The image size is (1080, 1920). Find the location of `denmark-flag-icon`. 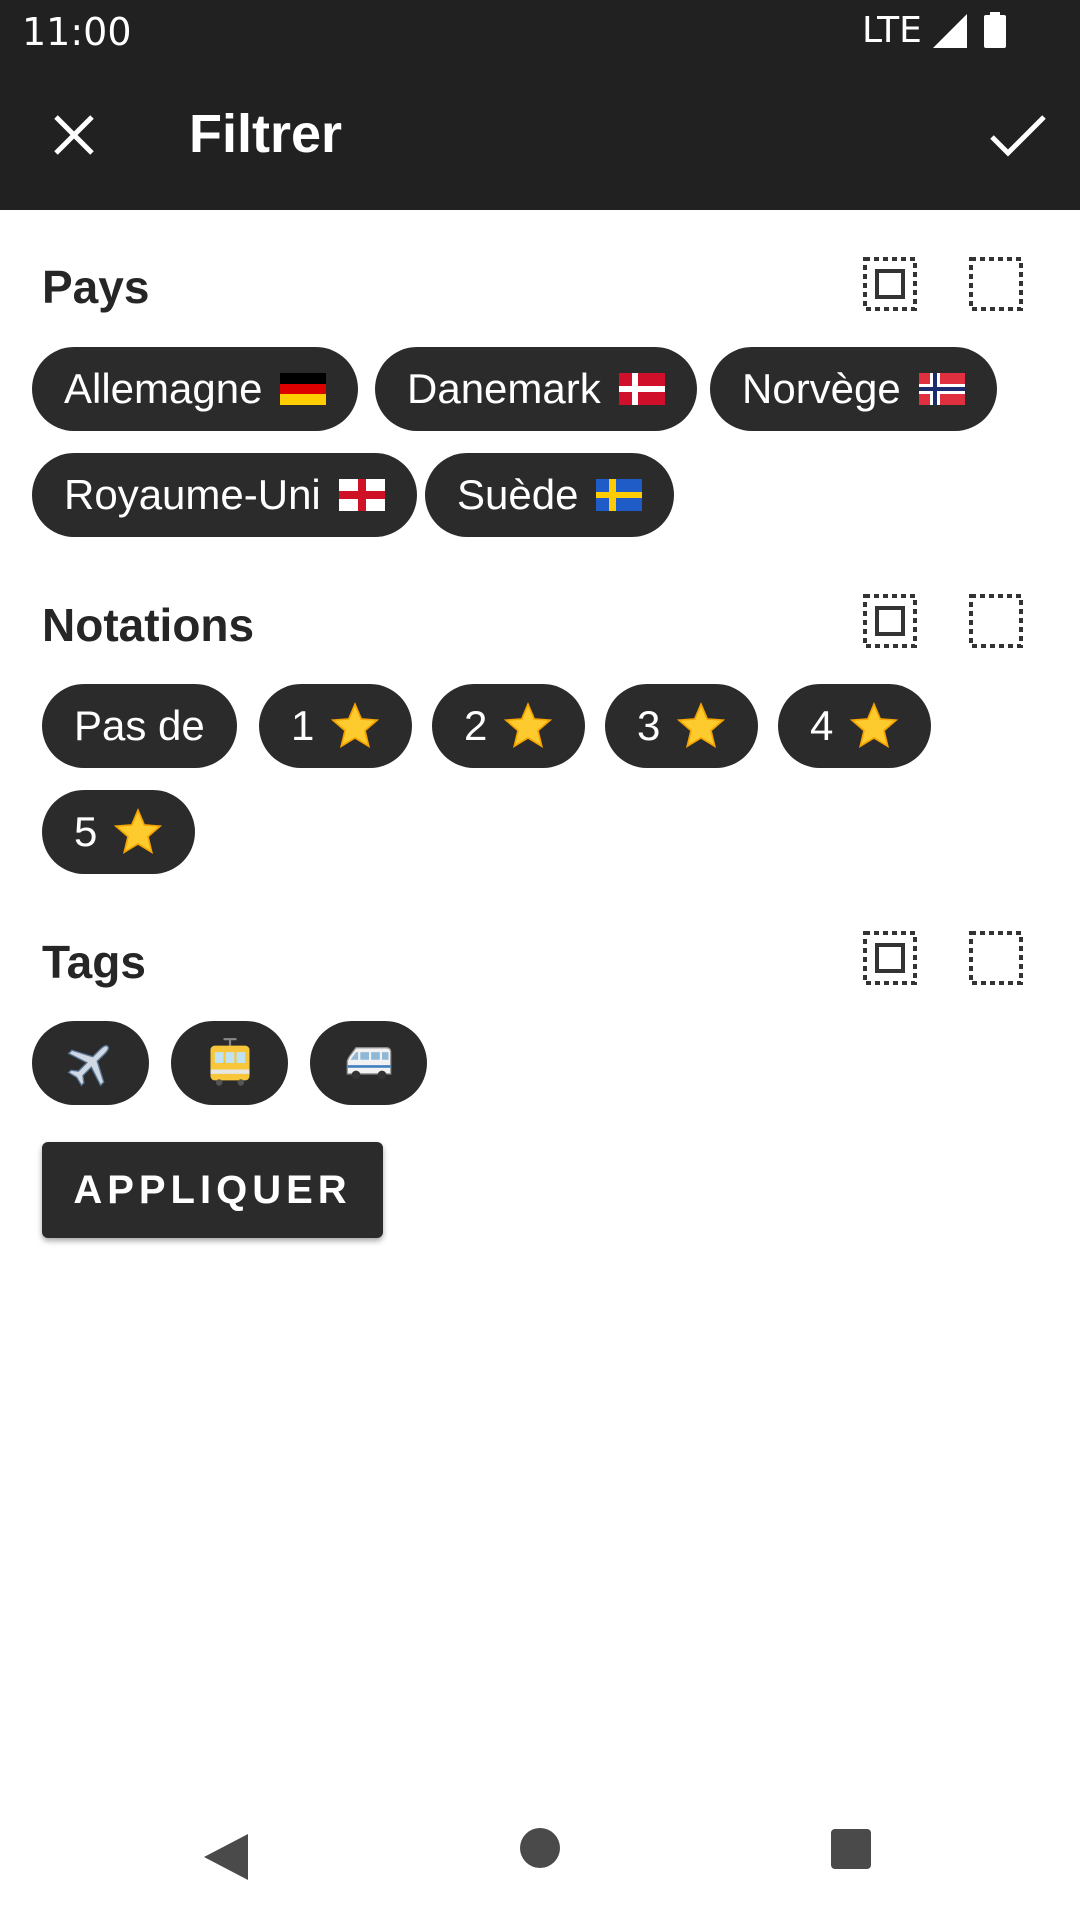

denmark-flag-icon is located at coordinates (641, 389).